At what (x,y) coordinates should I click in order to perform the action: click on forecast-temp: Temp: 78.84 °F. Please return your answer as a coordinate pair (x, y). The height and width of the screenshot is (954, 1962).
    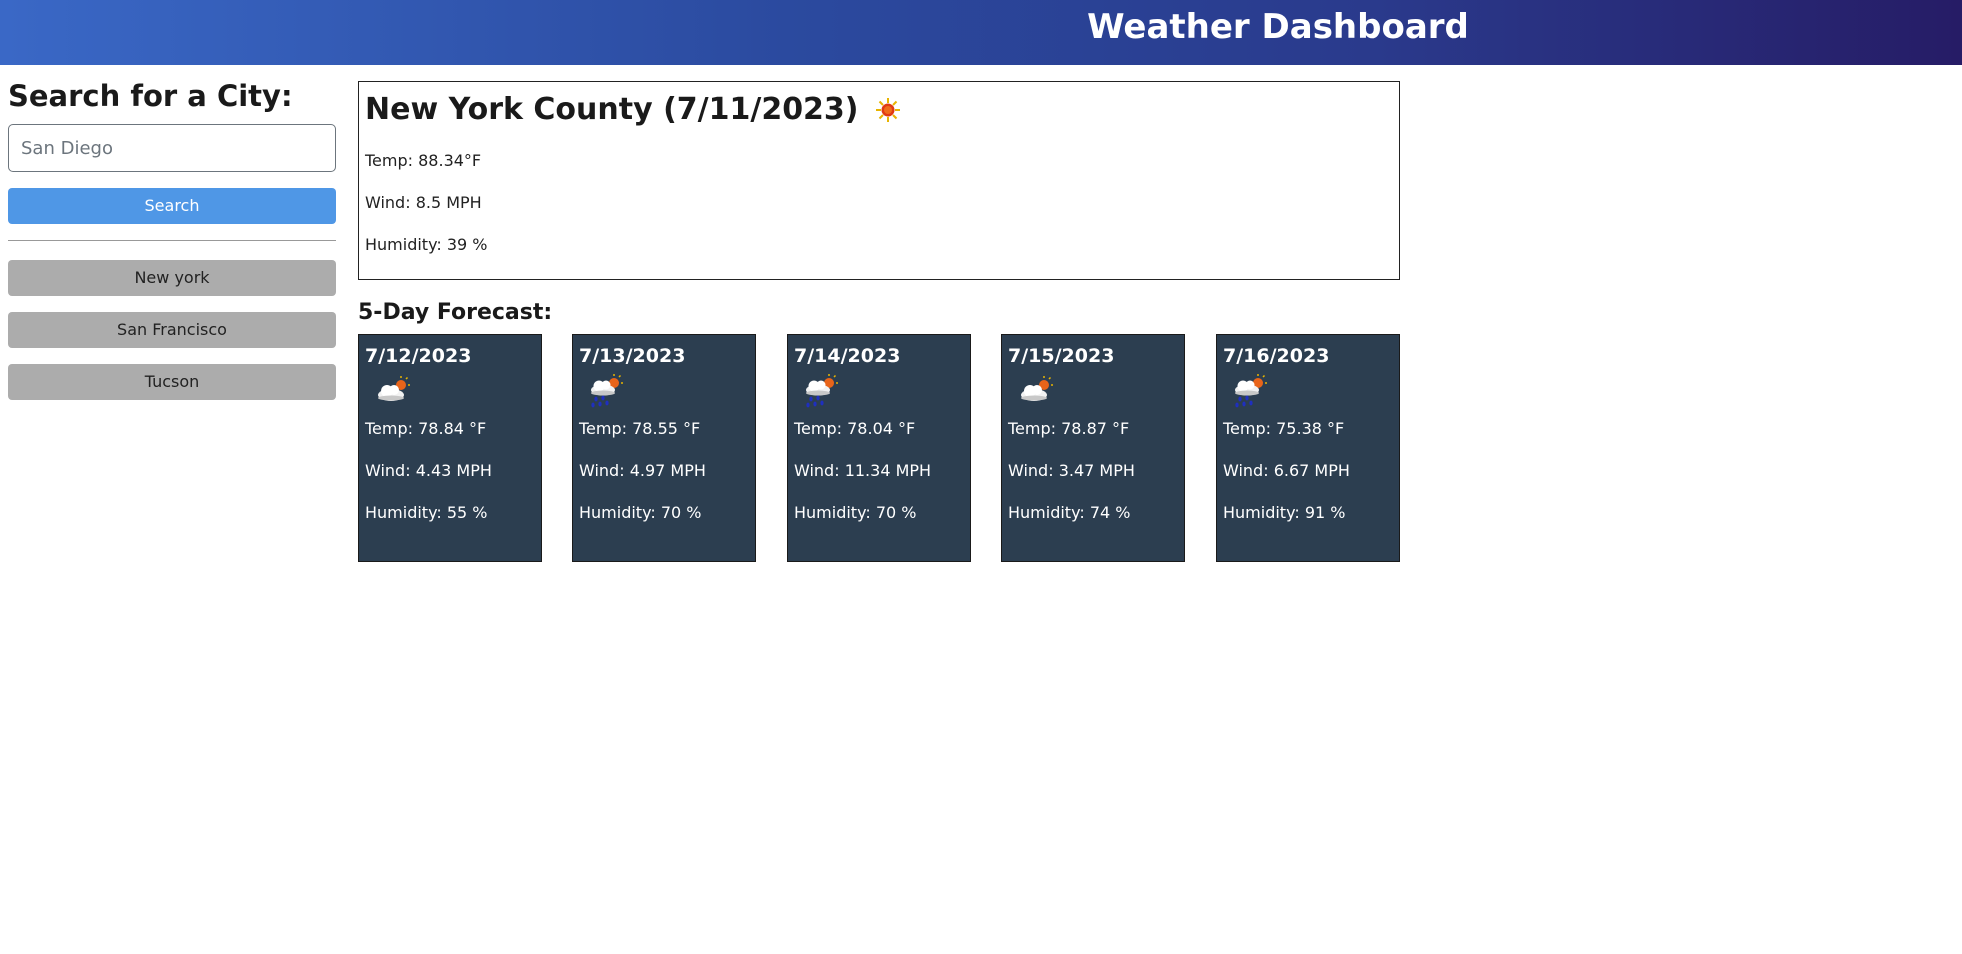
    Looking at the image, I should click on (426, 428).